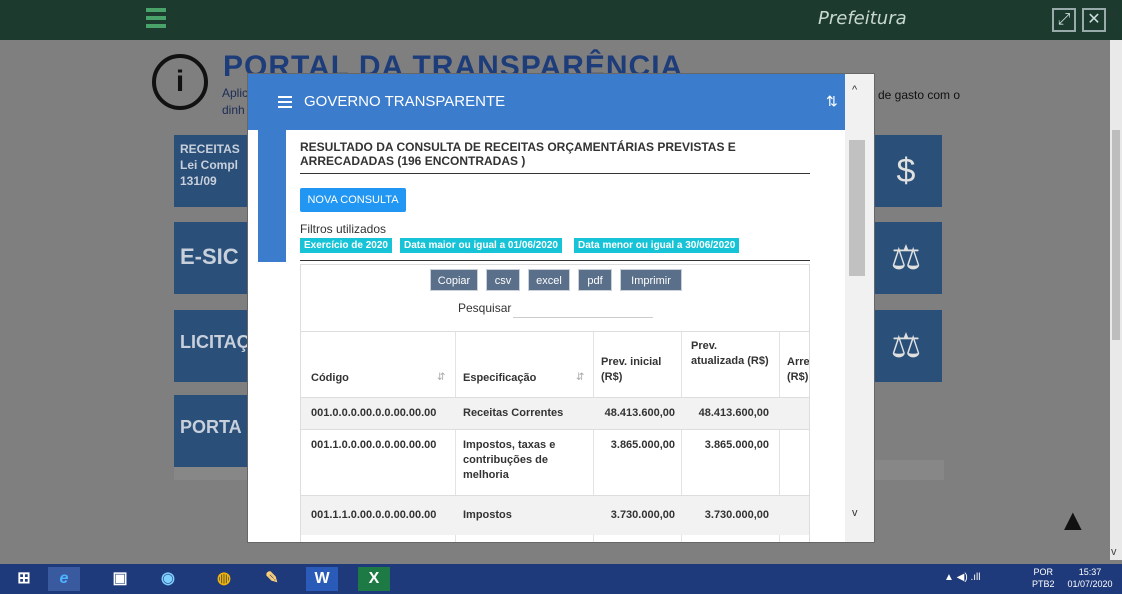 The width and height of the screenshot is (1122, 594). I want to click on info-logo-icon: i, so click(180, 82).